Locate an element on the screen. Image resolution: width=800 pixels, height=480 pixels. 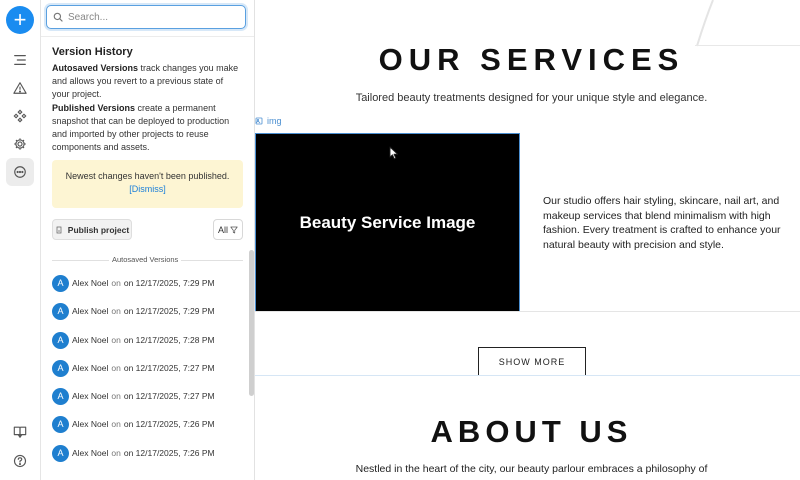
image-icon is located at coordinates (259, 121).